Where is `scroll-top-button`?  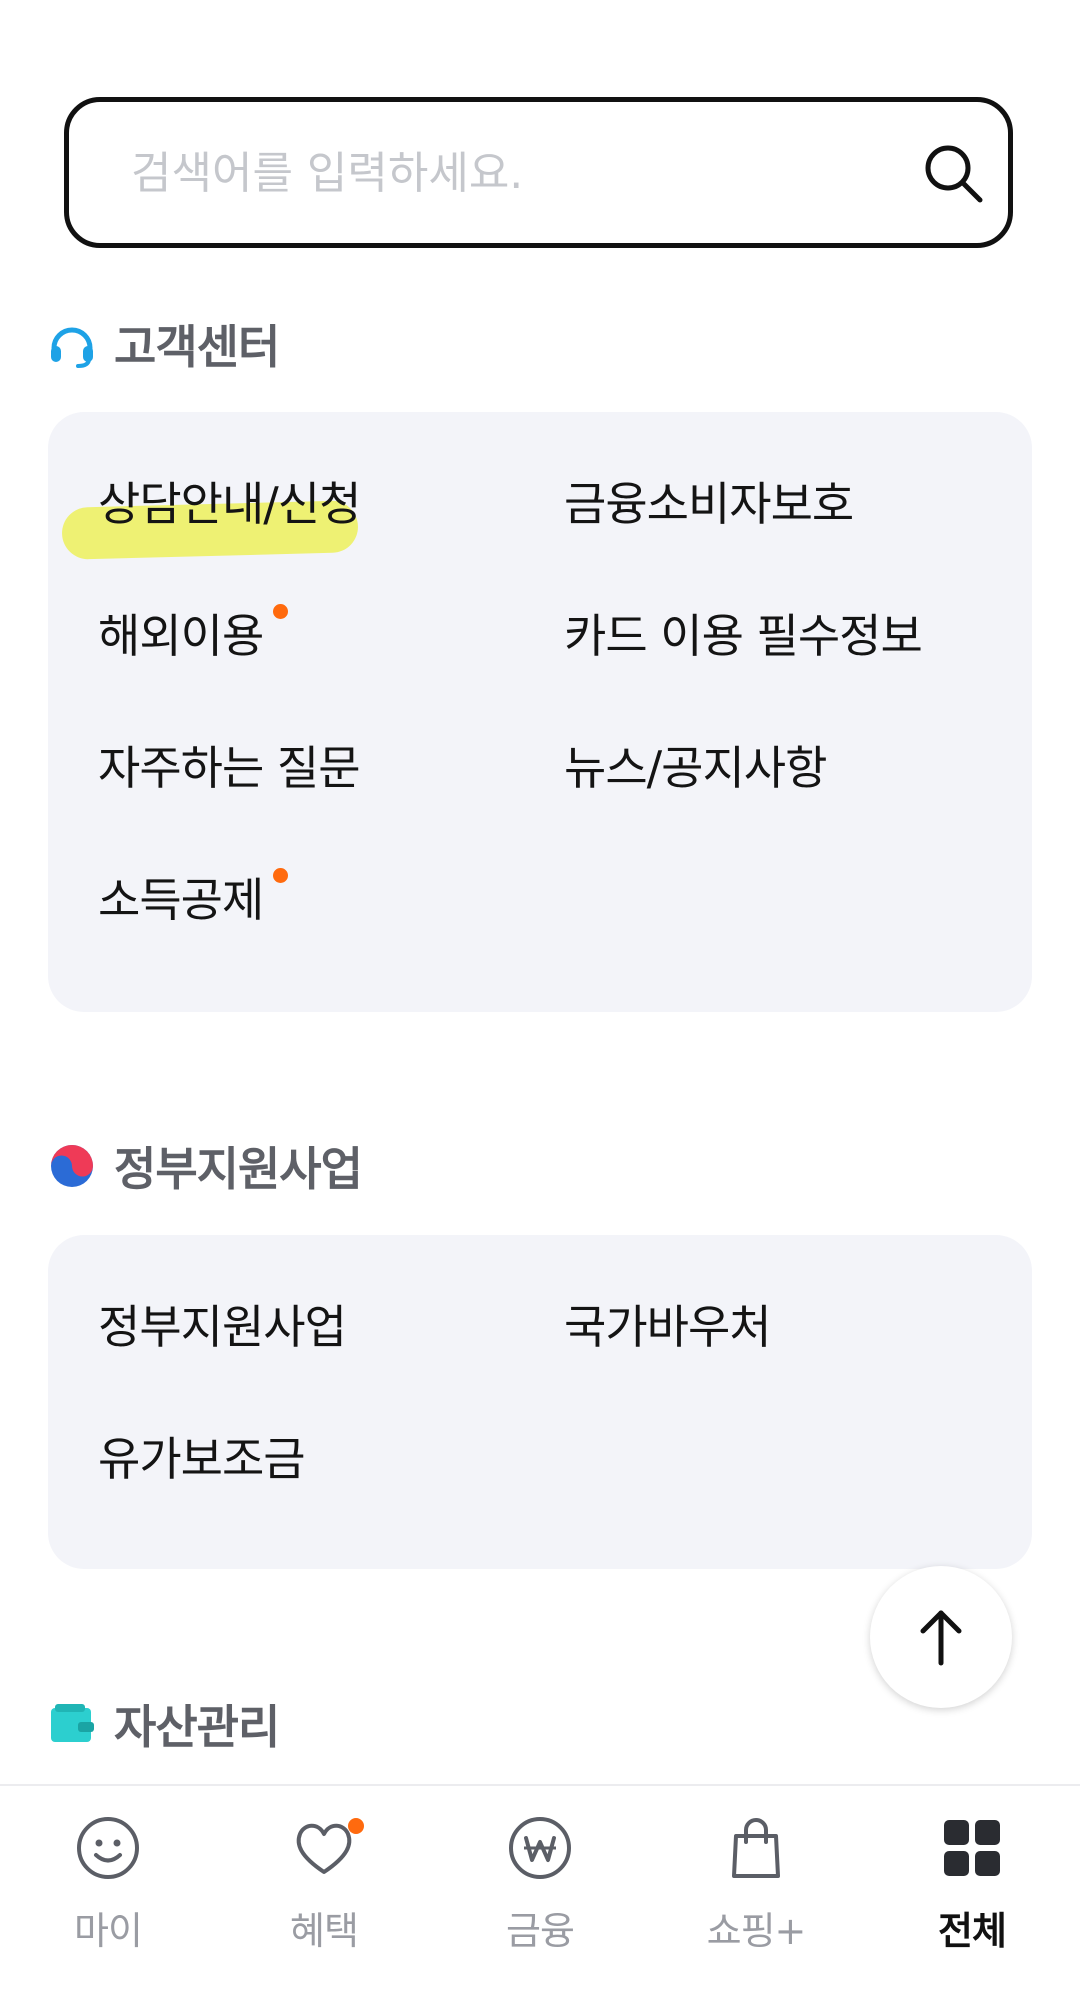 scroll-top-button is located at coordinates (941, 1637).